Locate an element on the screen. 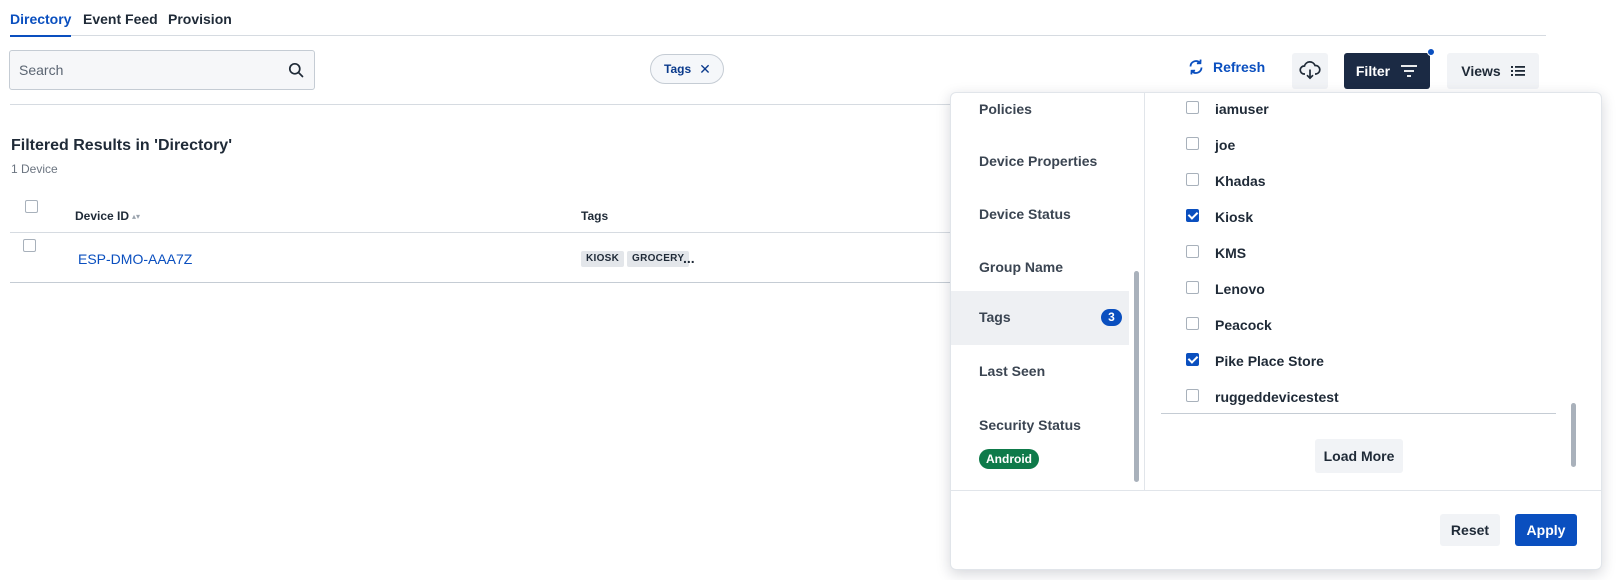 This screenshot has width=1616, height=580. device-id-link: ESP-DMO-AAA7Z is located at coordinates (135, 259).